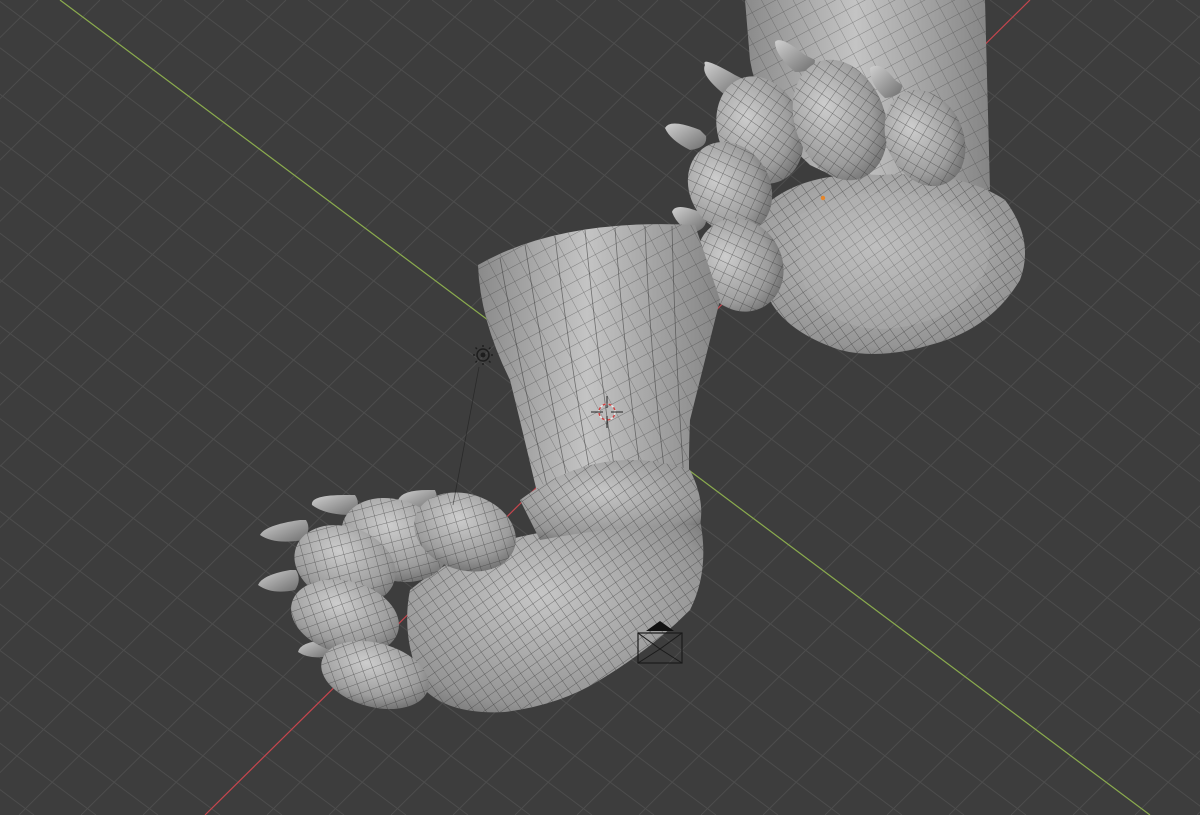 This screenshot has height=815, width=1200. What do you see at coordinates (472, 425) in the screenshot?
I see `light-icon` at bounding box center [472, 425].